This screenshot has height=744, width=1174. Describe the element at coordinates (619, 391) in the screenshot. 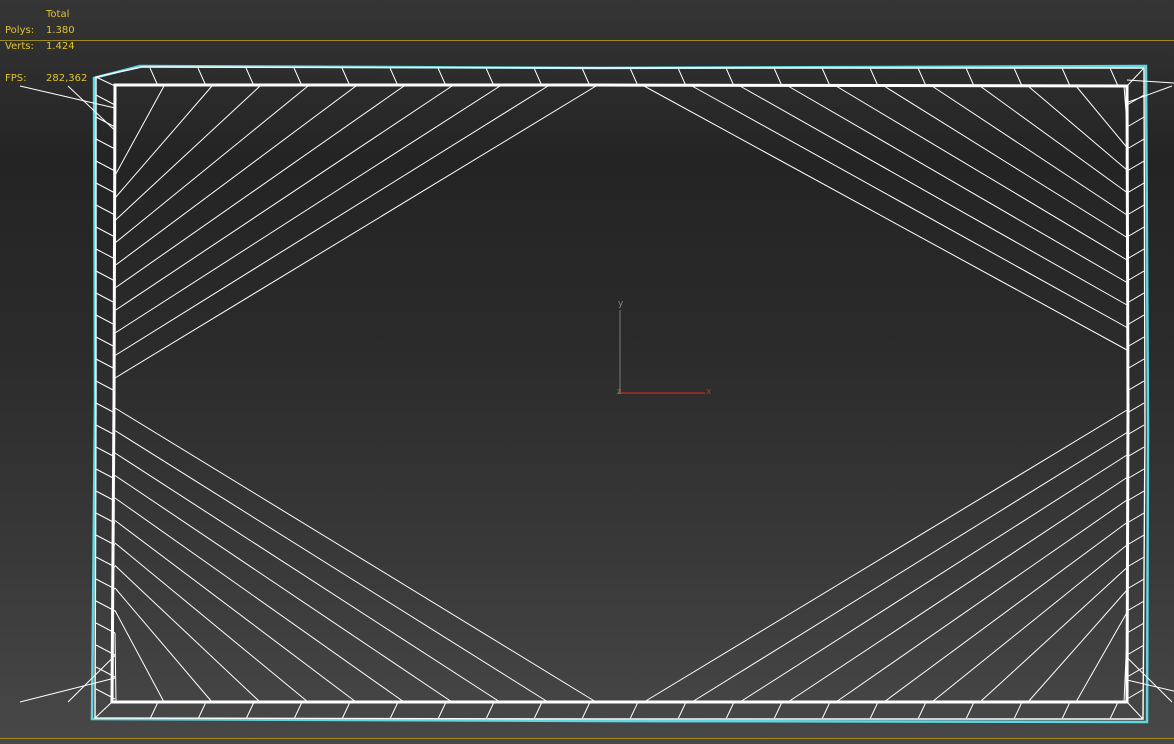

I see `z-axis-label: z` at that location.